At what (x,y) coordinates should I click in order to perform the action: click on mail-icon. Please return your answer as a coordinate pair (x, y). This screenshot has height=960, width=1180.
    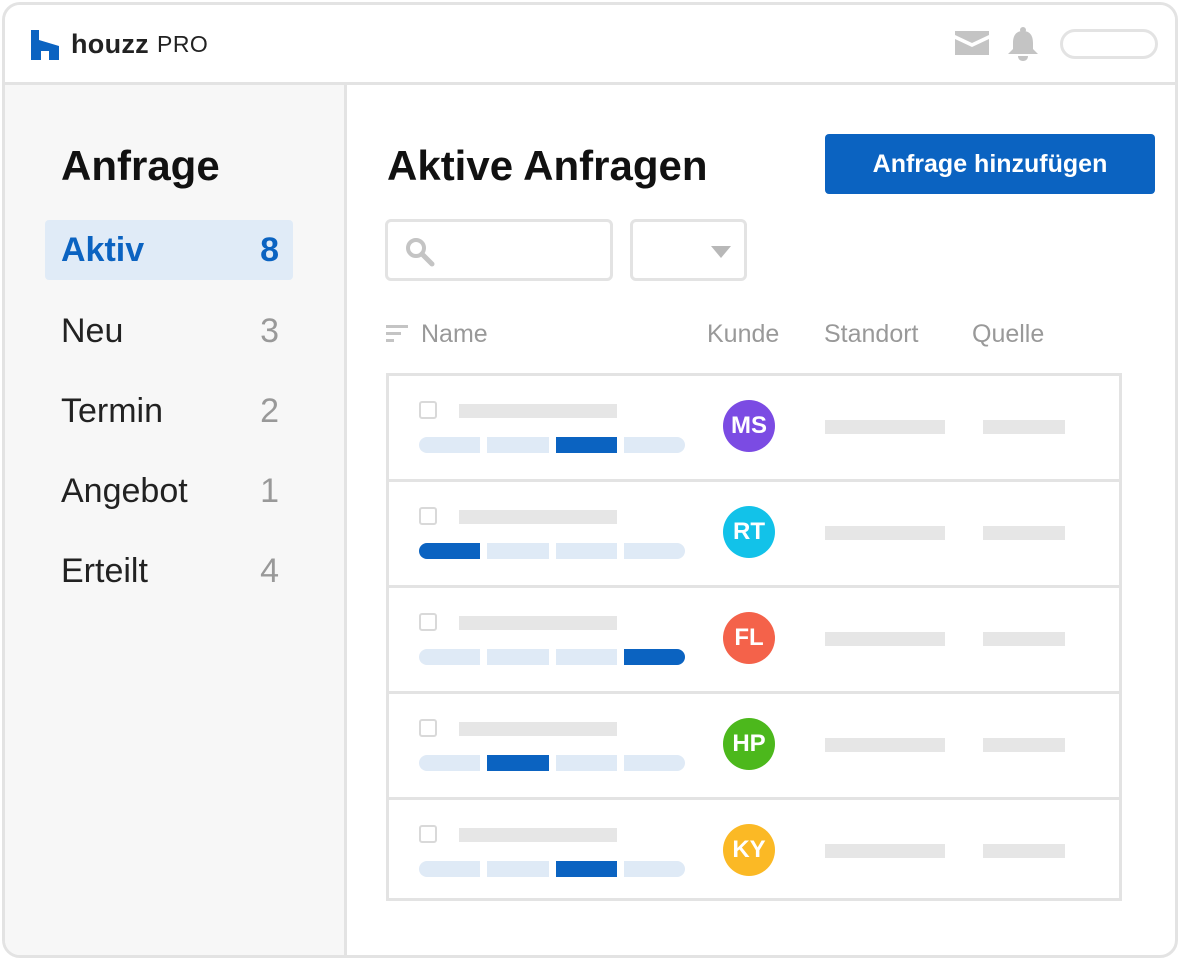
    Looking at the image, I should click on (972, 43).